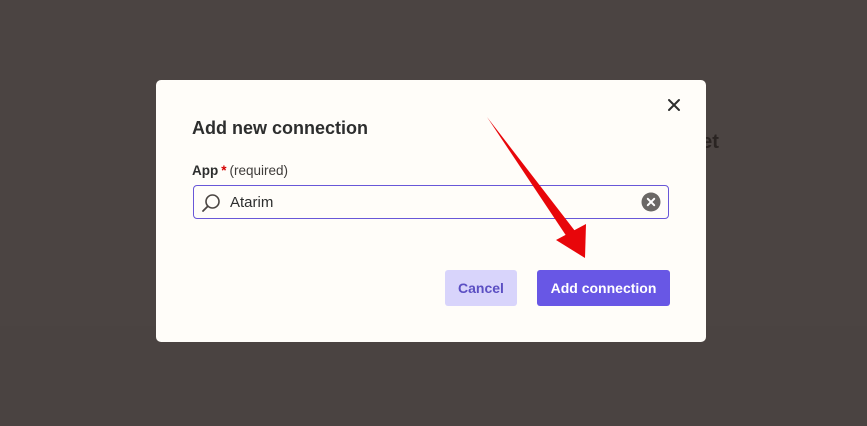  I want to click on close-icon, so click(674, 105).